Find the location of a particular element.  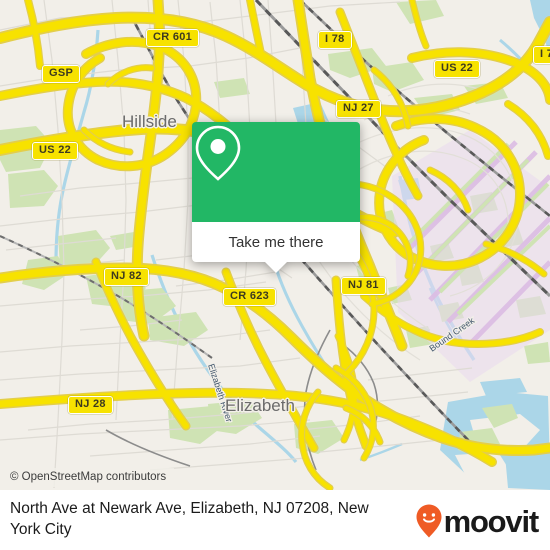

location-callout: Take me there is located at coordinates (276, 197).